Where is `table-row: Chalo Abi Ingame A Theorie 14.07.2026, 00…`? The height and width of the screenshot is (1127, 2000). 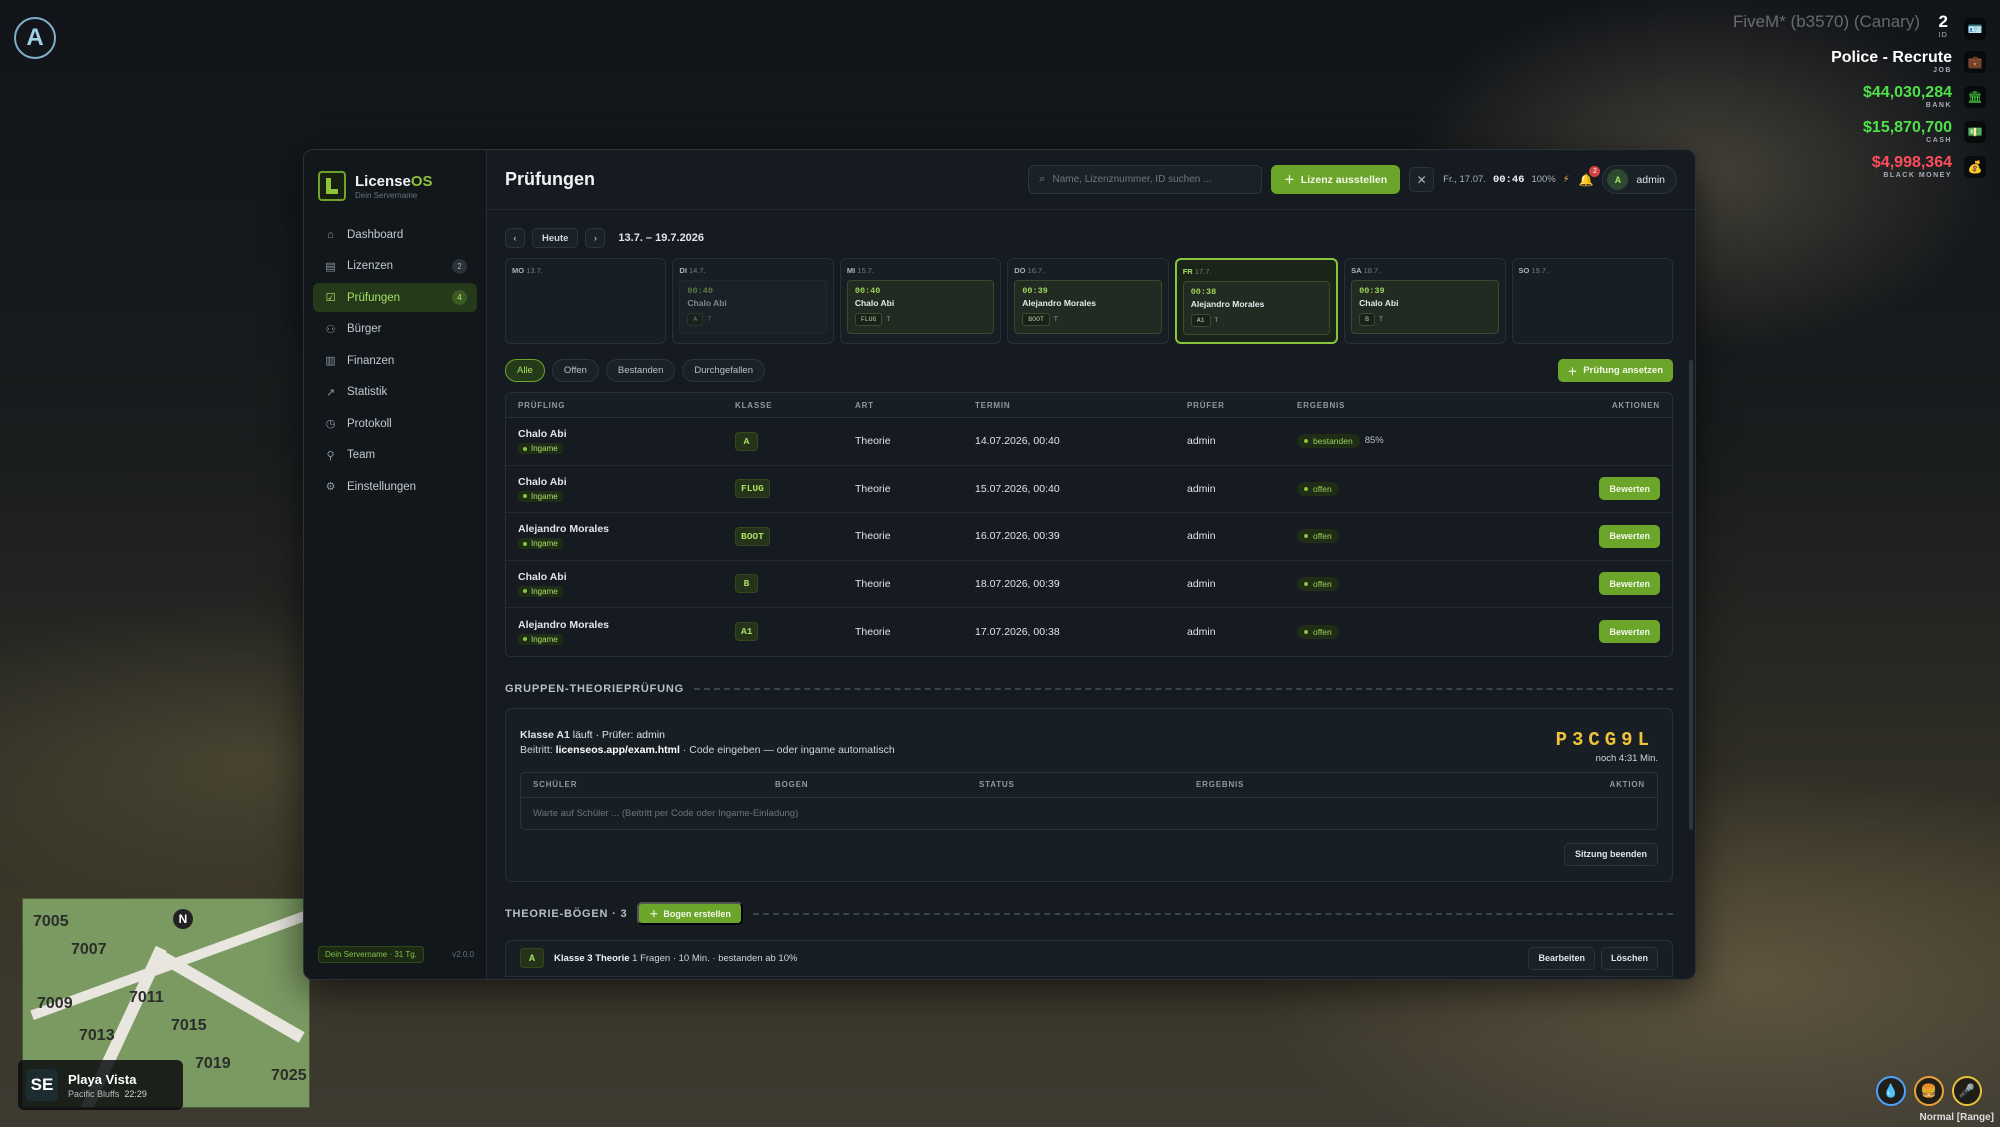 table-row: Chalo Abi Ingame A Theorie 14.07.2026, 00… is located at coordinates (1089, 442).